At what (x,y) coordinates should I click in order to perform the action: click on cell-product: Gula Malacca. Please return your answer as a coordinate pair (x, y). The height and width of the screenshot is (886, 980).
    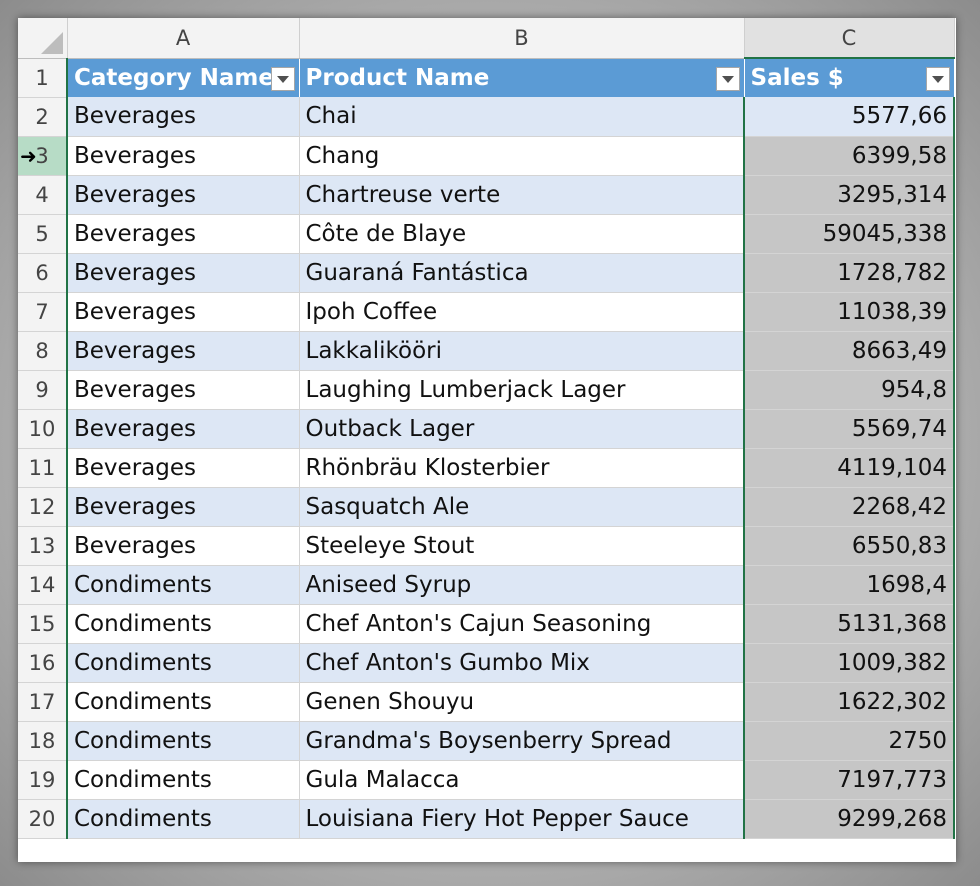
    Looking at the image, I should click on (522, 780).